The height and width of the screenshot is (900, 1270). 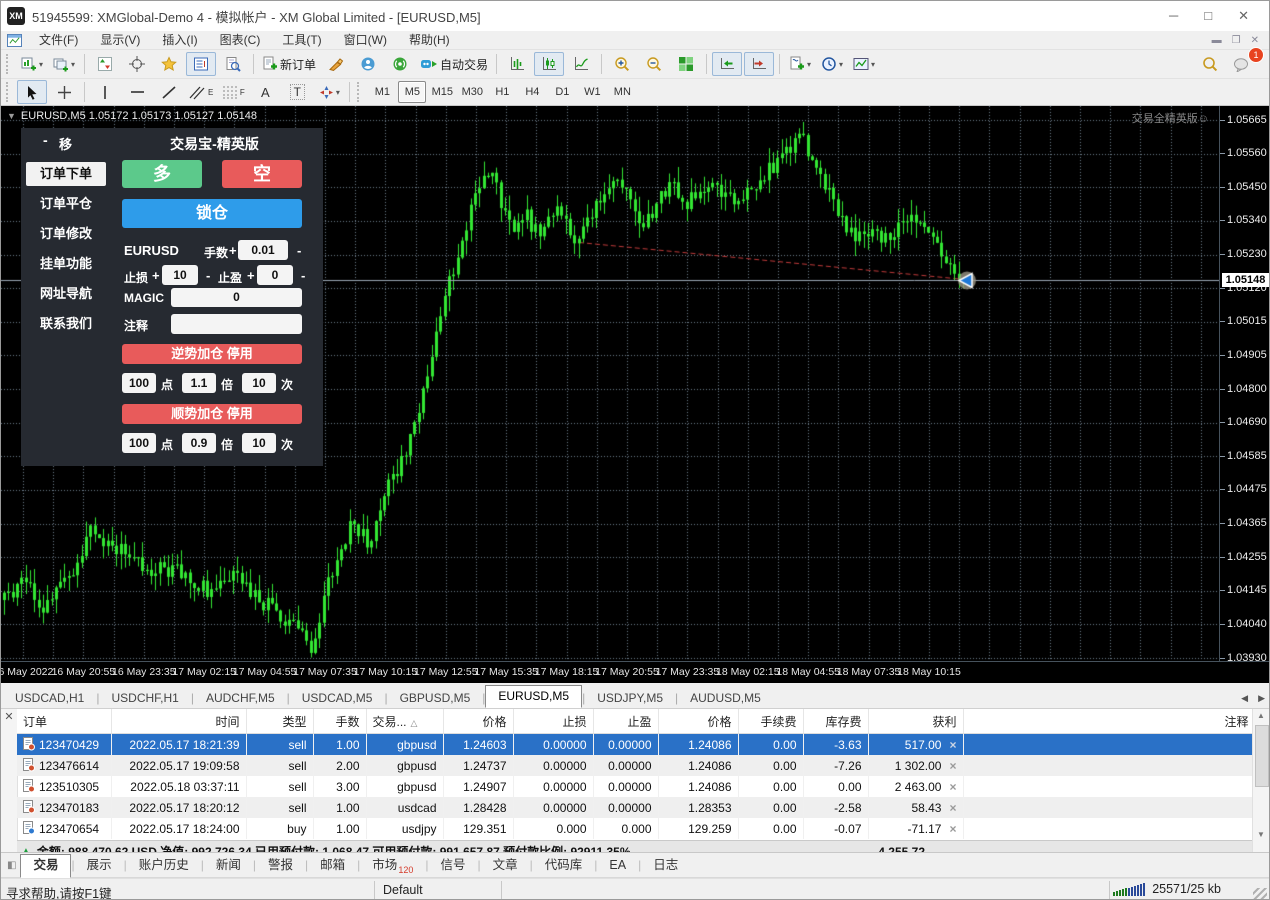 I want to click on resize-grip, so click(x=1260, y=893).